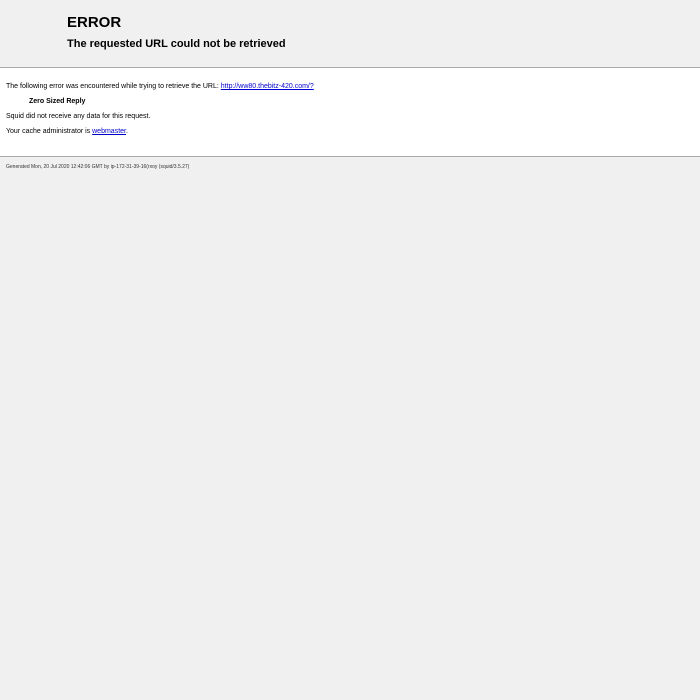  Describe the element at coordinates (126, 131) in the screenshot. I see `admin-suffix: .` at that location.